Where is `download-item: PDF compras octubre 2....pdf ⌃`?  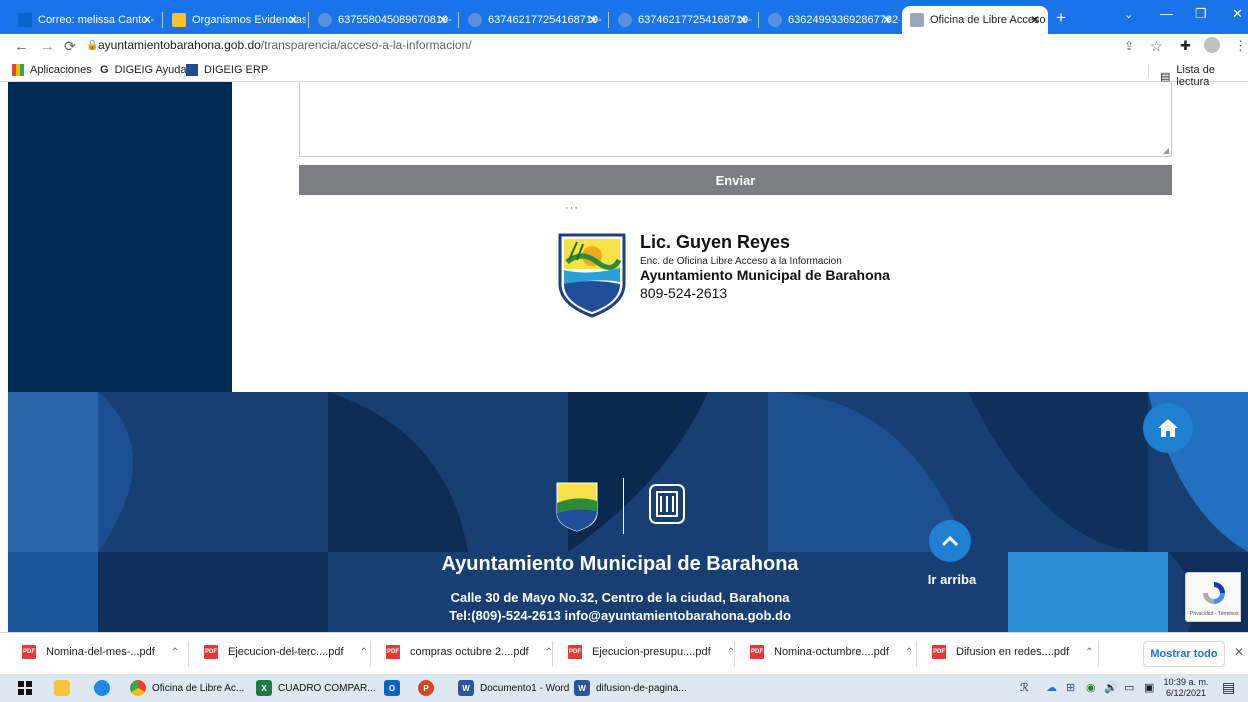
download-item: PDF compras octubre 2....pdf ⌃ is located at coordinates (469, 652).